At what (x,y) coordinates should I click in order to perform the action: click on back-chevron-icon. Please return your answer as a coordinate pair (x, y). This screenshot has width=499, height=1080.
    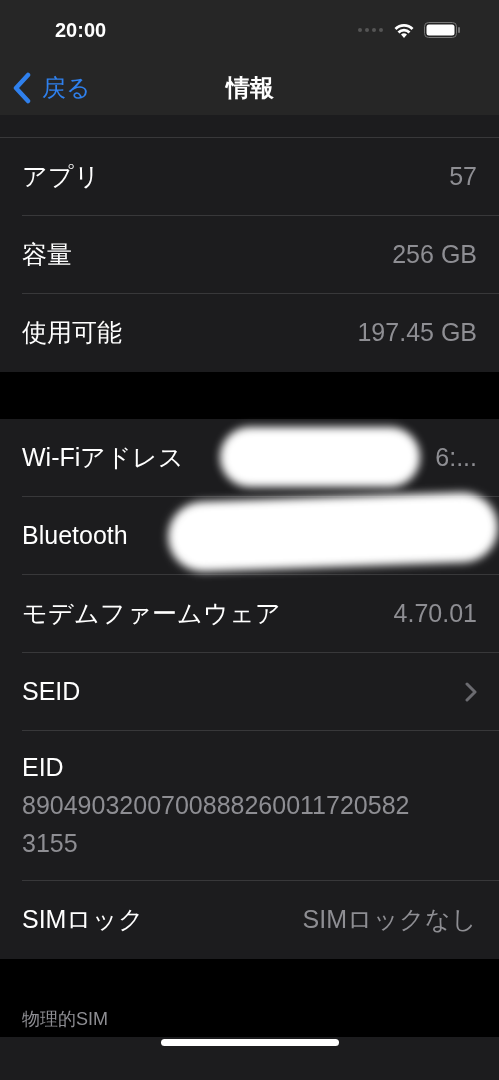
    Looking at the image, I should click on (22, 87).